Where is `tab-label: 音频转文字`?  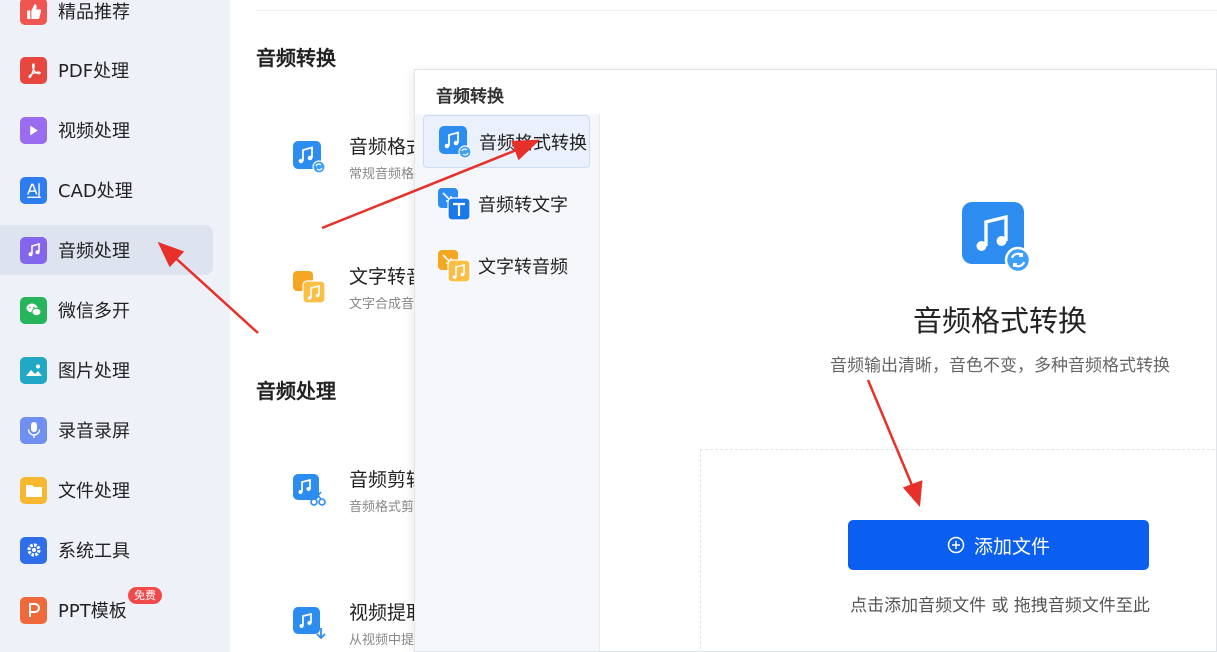 tab-label: 音频转文字 is located at coordinates (523, 205).